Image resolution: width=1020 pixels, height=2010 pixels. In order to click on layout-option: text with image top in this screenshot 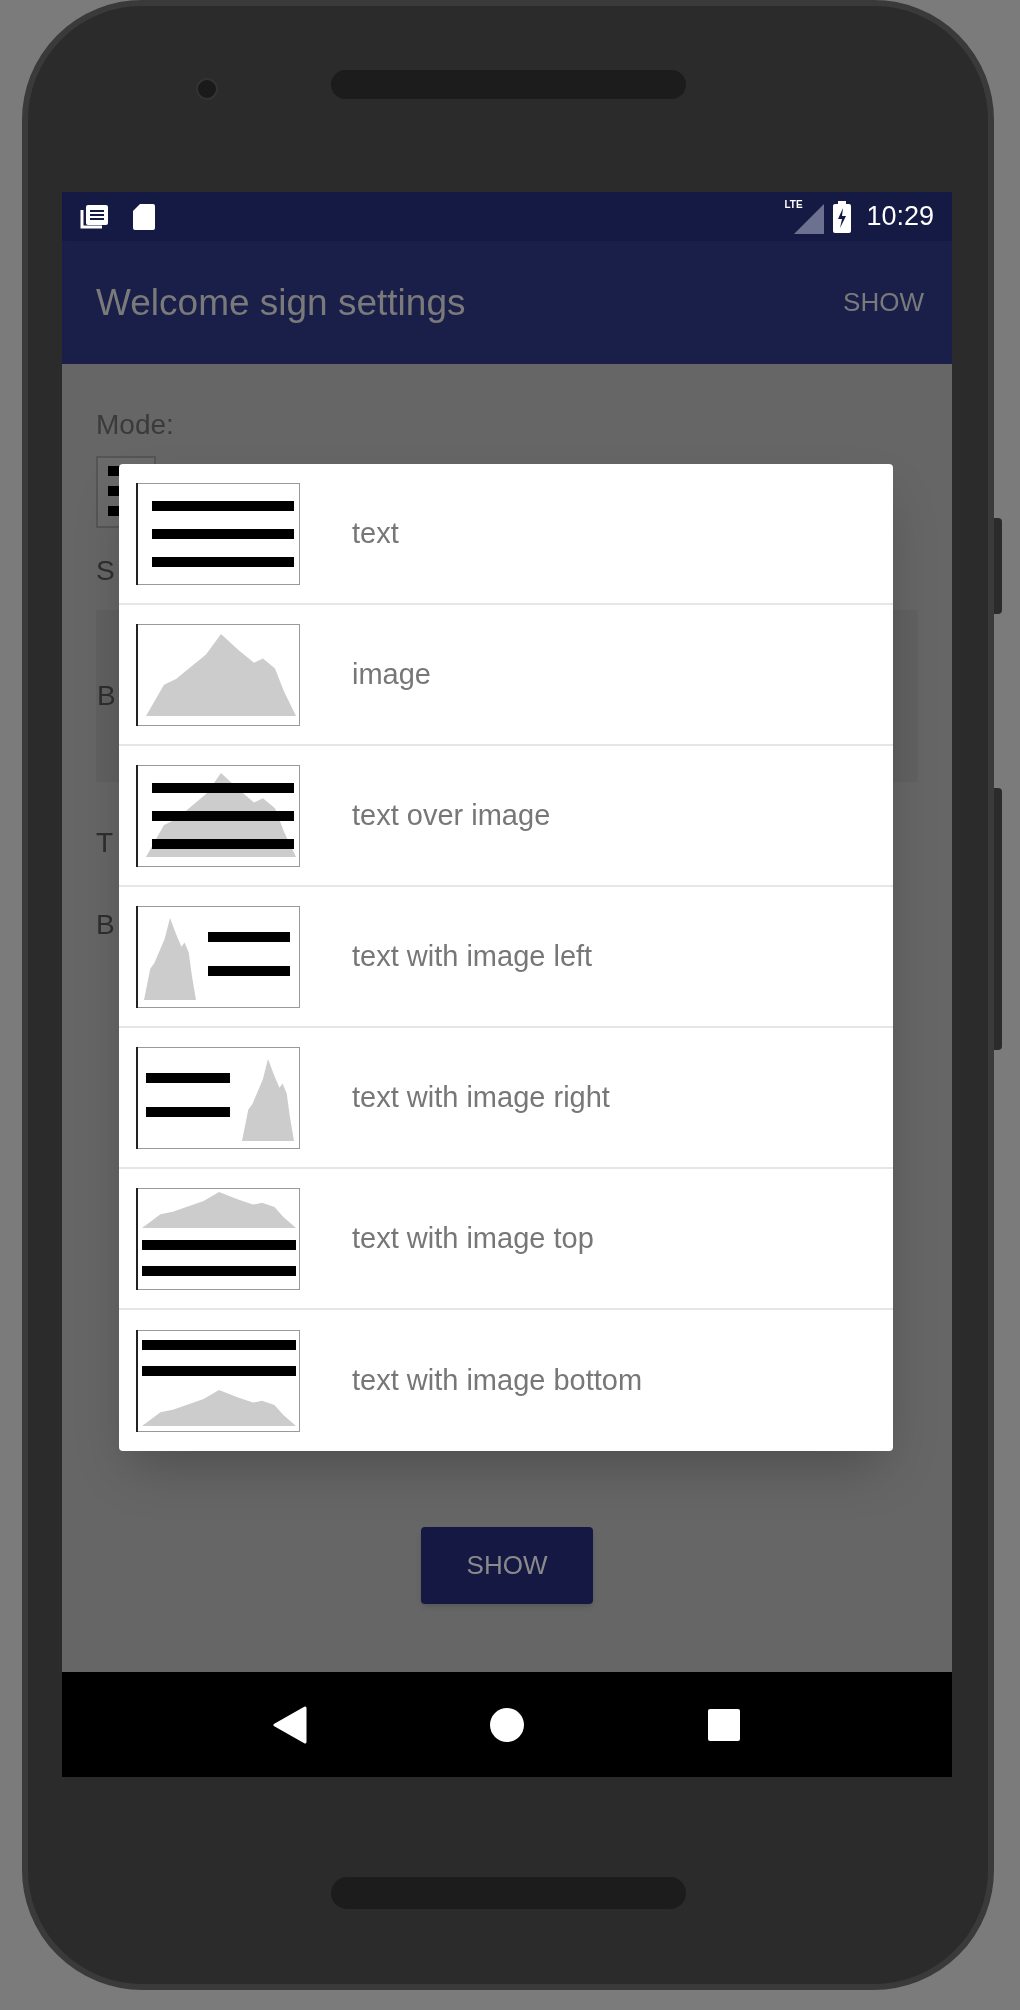, I will do `click(506, 1239)`.